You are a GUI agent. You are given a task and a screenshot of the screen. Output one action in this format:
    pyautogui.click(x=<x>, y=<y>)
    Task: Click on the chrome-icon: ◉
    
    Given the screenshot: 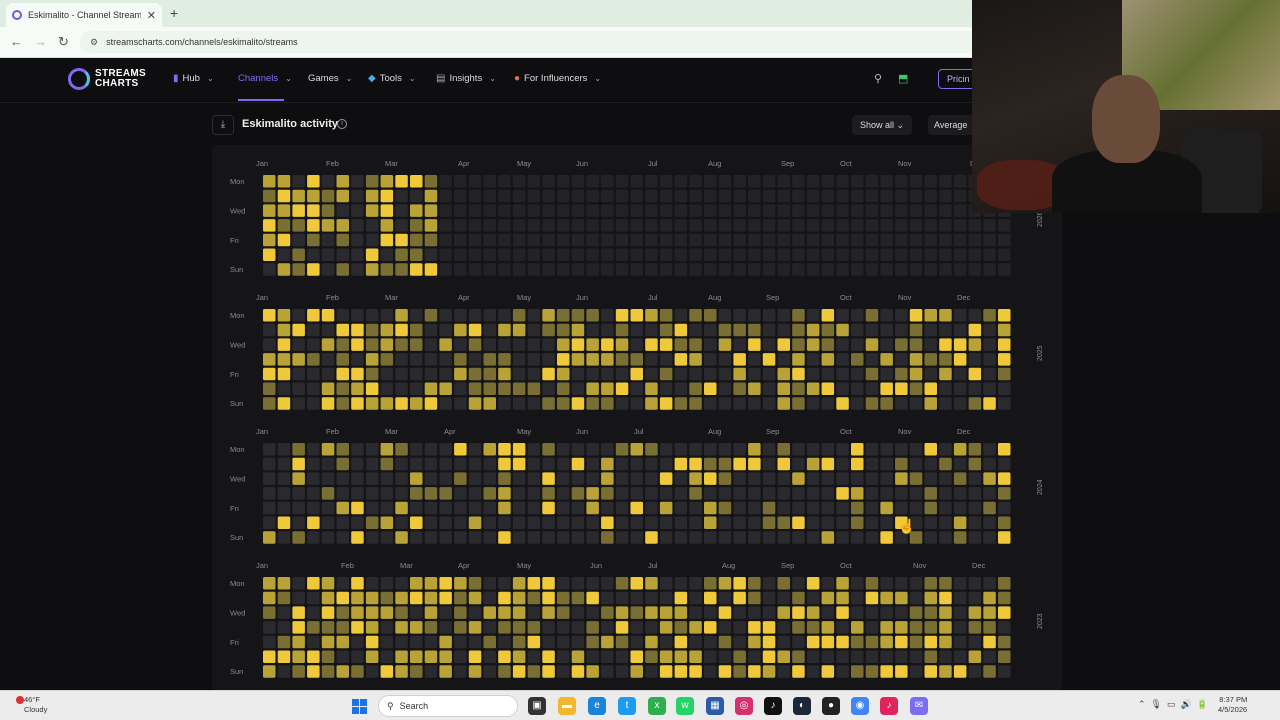 What is the action you would take?
    pyautogui.click(x=860, y=706)
    